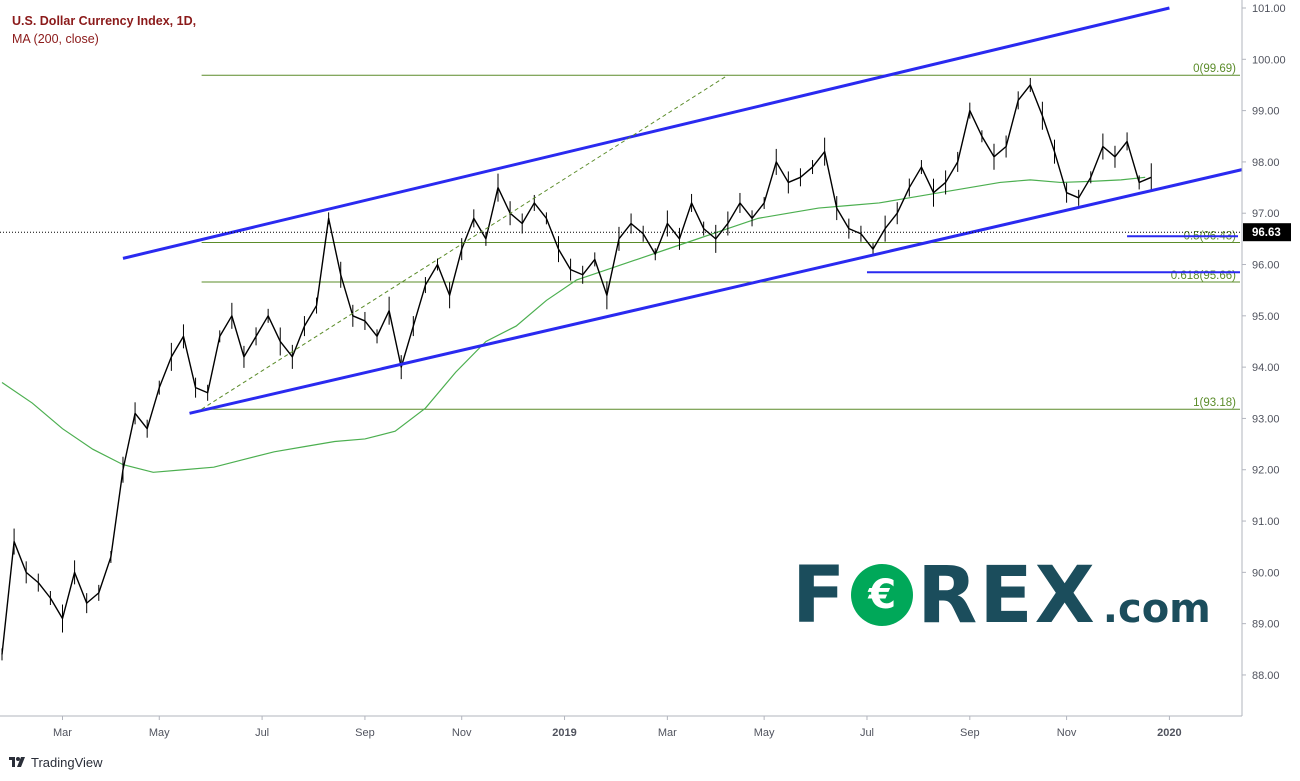 This screenshot has width=1300, height=781. Describe the element at coordinates (104, 21) in the screenshot. I see `symbol-title: U.S. Dollar Currency Index, 1D,` at that location.